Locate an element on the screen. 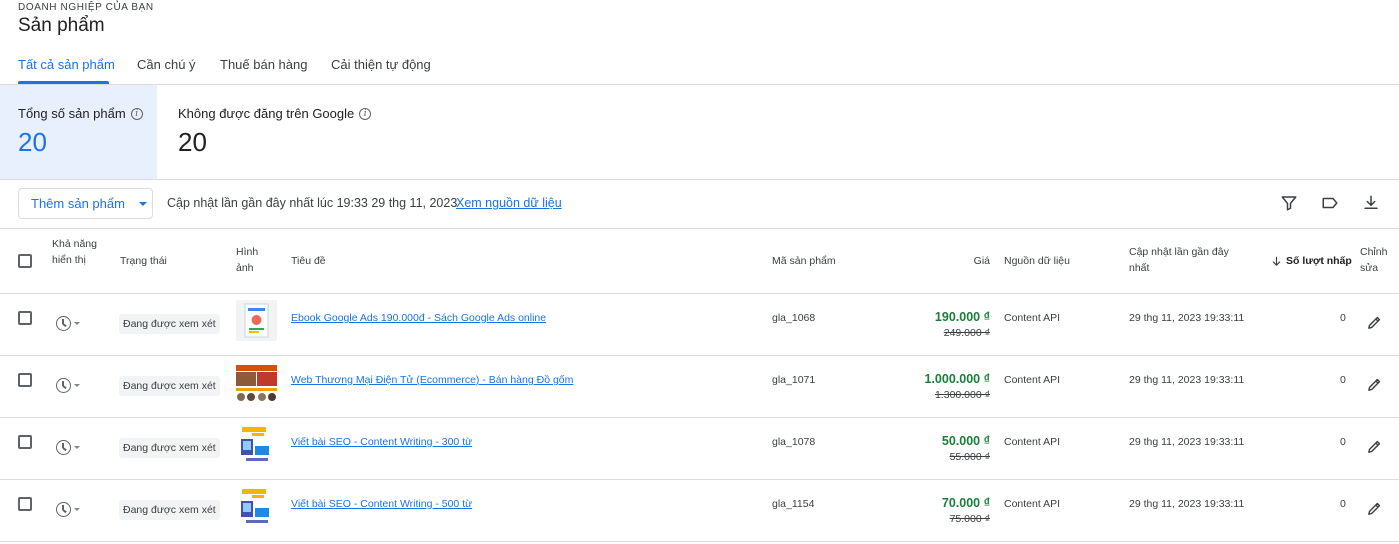 The height and width of the screenshot is (544, 1399). select-all-checkbox is located at coordinates (25, 261).